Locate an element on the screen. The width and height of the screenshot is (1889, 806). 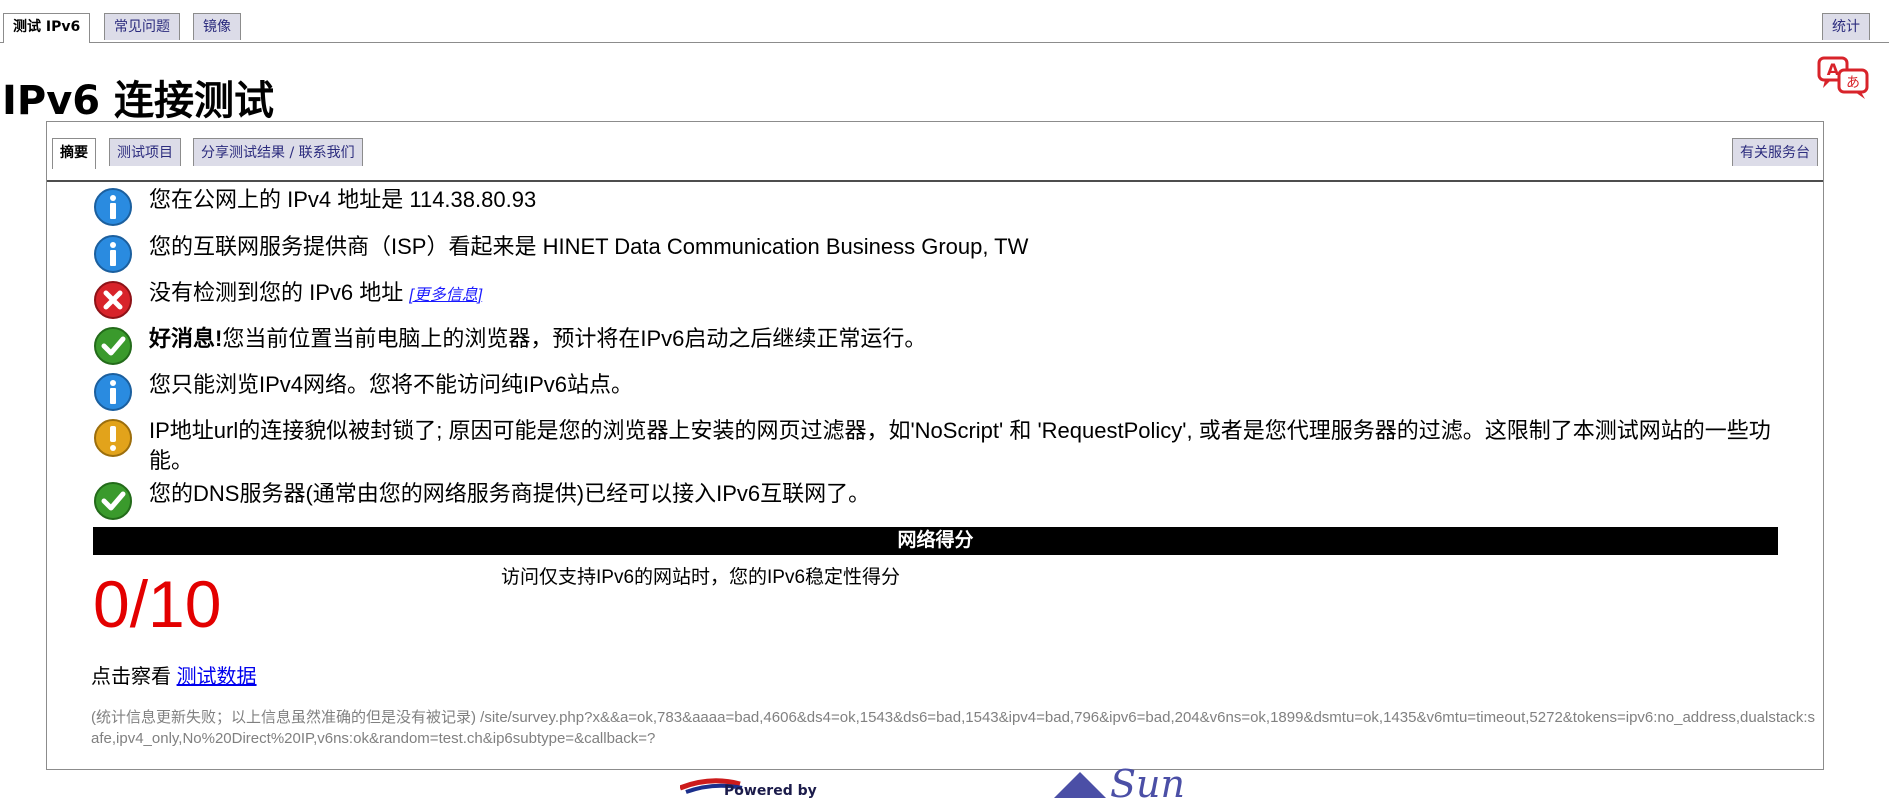
svg-text: あ is located at coordinates (1853, 83).